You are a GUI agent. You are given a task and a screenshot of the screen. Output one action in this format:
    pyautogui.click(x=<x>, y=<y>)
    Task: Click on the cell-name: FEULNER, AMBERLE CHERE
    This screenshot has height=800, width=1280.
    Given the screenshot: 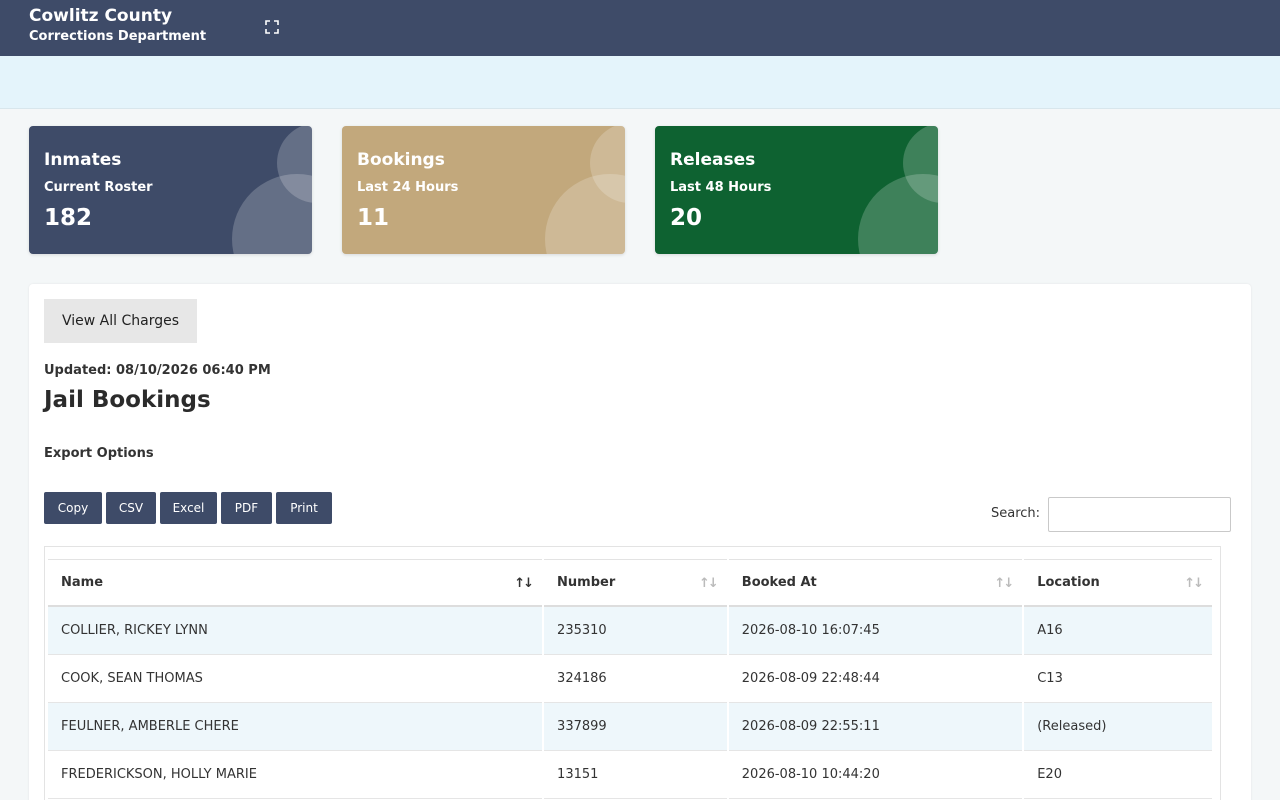 What is the action you would take?
    pyautogui.click(x=295, y=727)
    